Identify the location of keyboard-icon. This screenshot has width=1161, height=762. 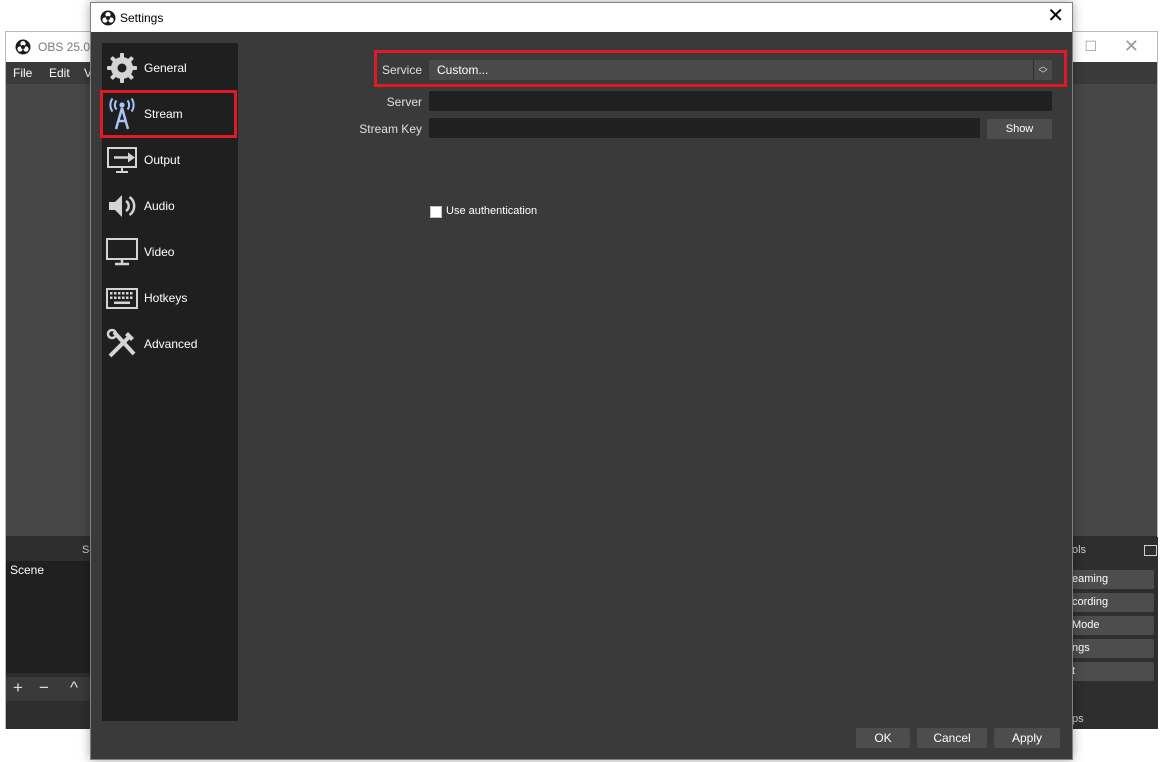
(122, 298).